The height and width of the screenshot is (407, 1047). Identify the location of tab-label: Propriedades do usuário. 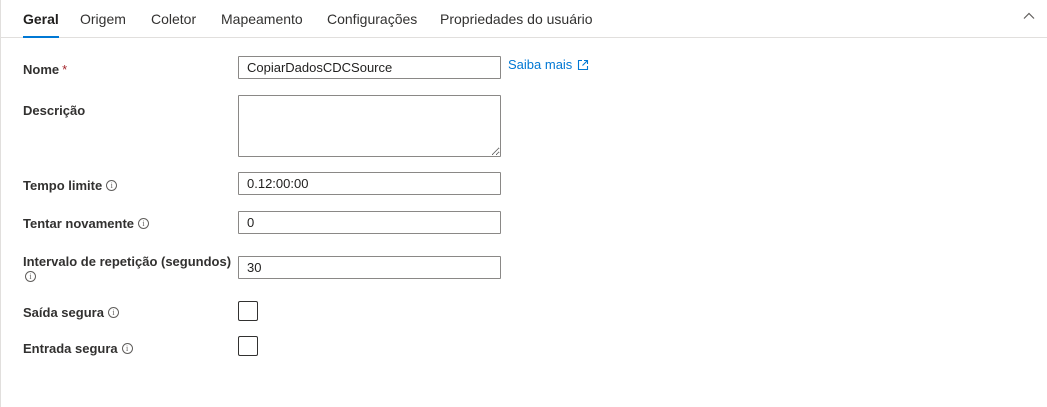
(516, 19).